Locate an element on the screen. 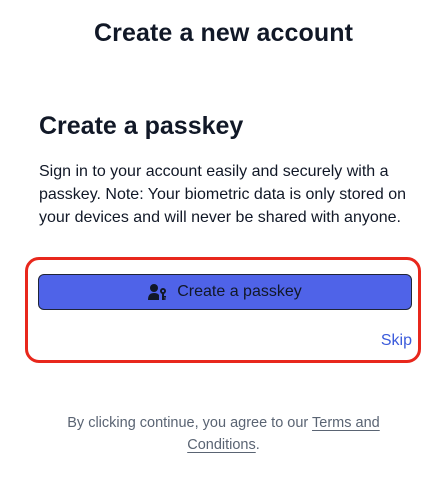  terms-suffix: . is located at coordinates (257, 445).